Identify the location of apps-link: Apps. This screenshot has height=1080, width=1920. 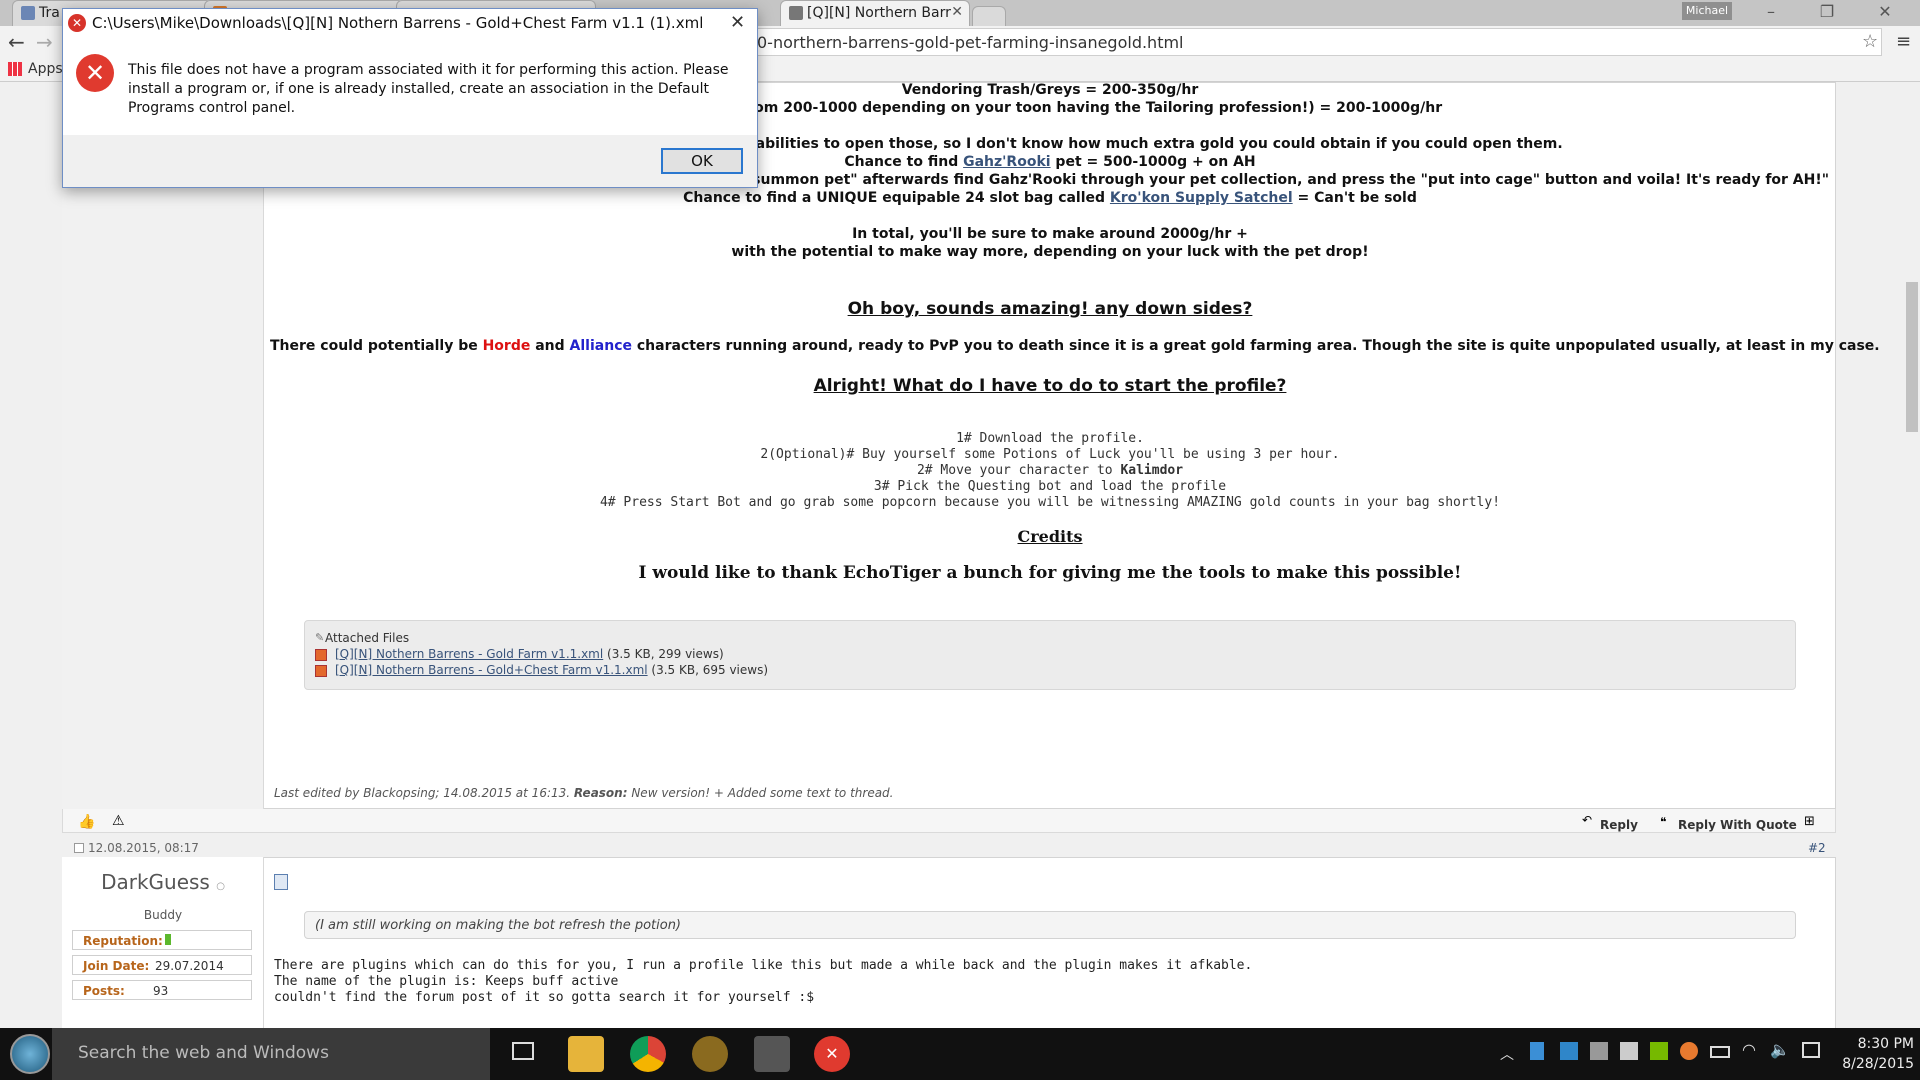
(45, 69).